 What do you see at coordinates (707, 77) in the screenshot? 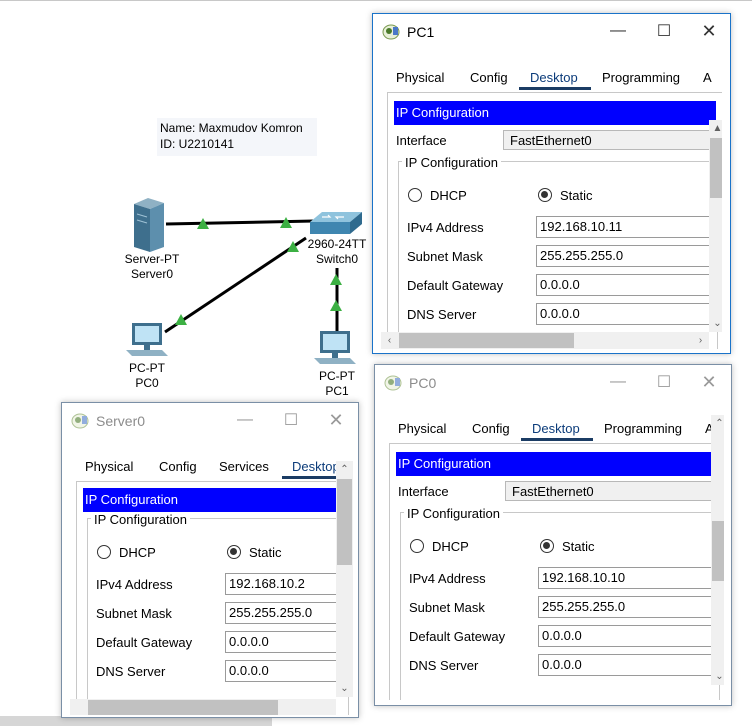
I see `tab-attributes: A` at bounding box center [707, 77].